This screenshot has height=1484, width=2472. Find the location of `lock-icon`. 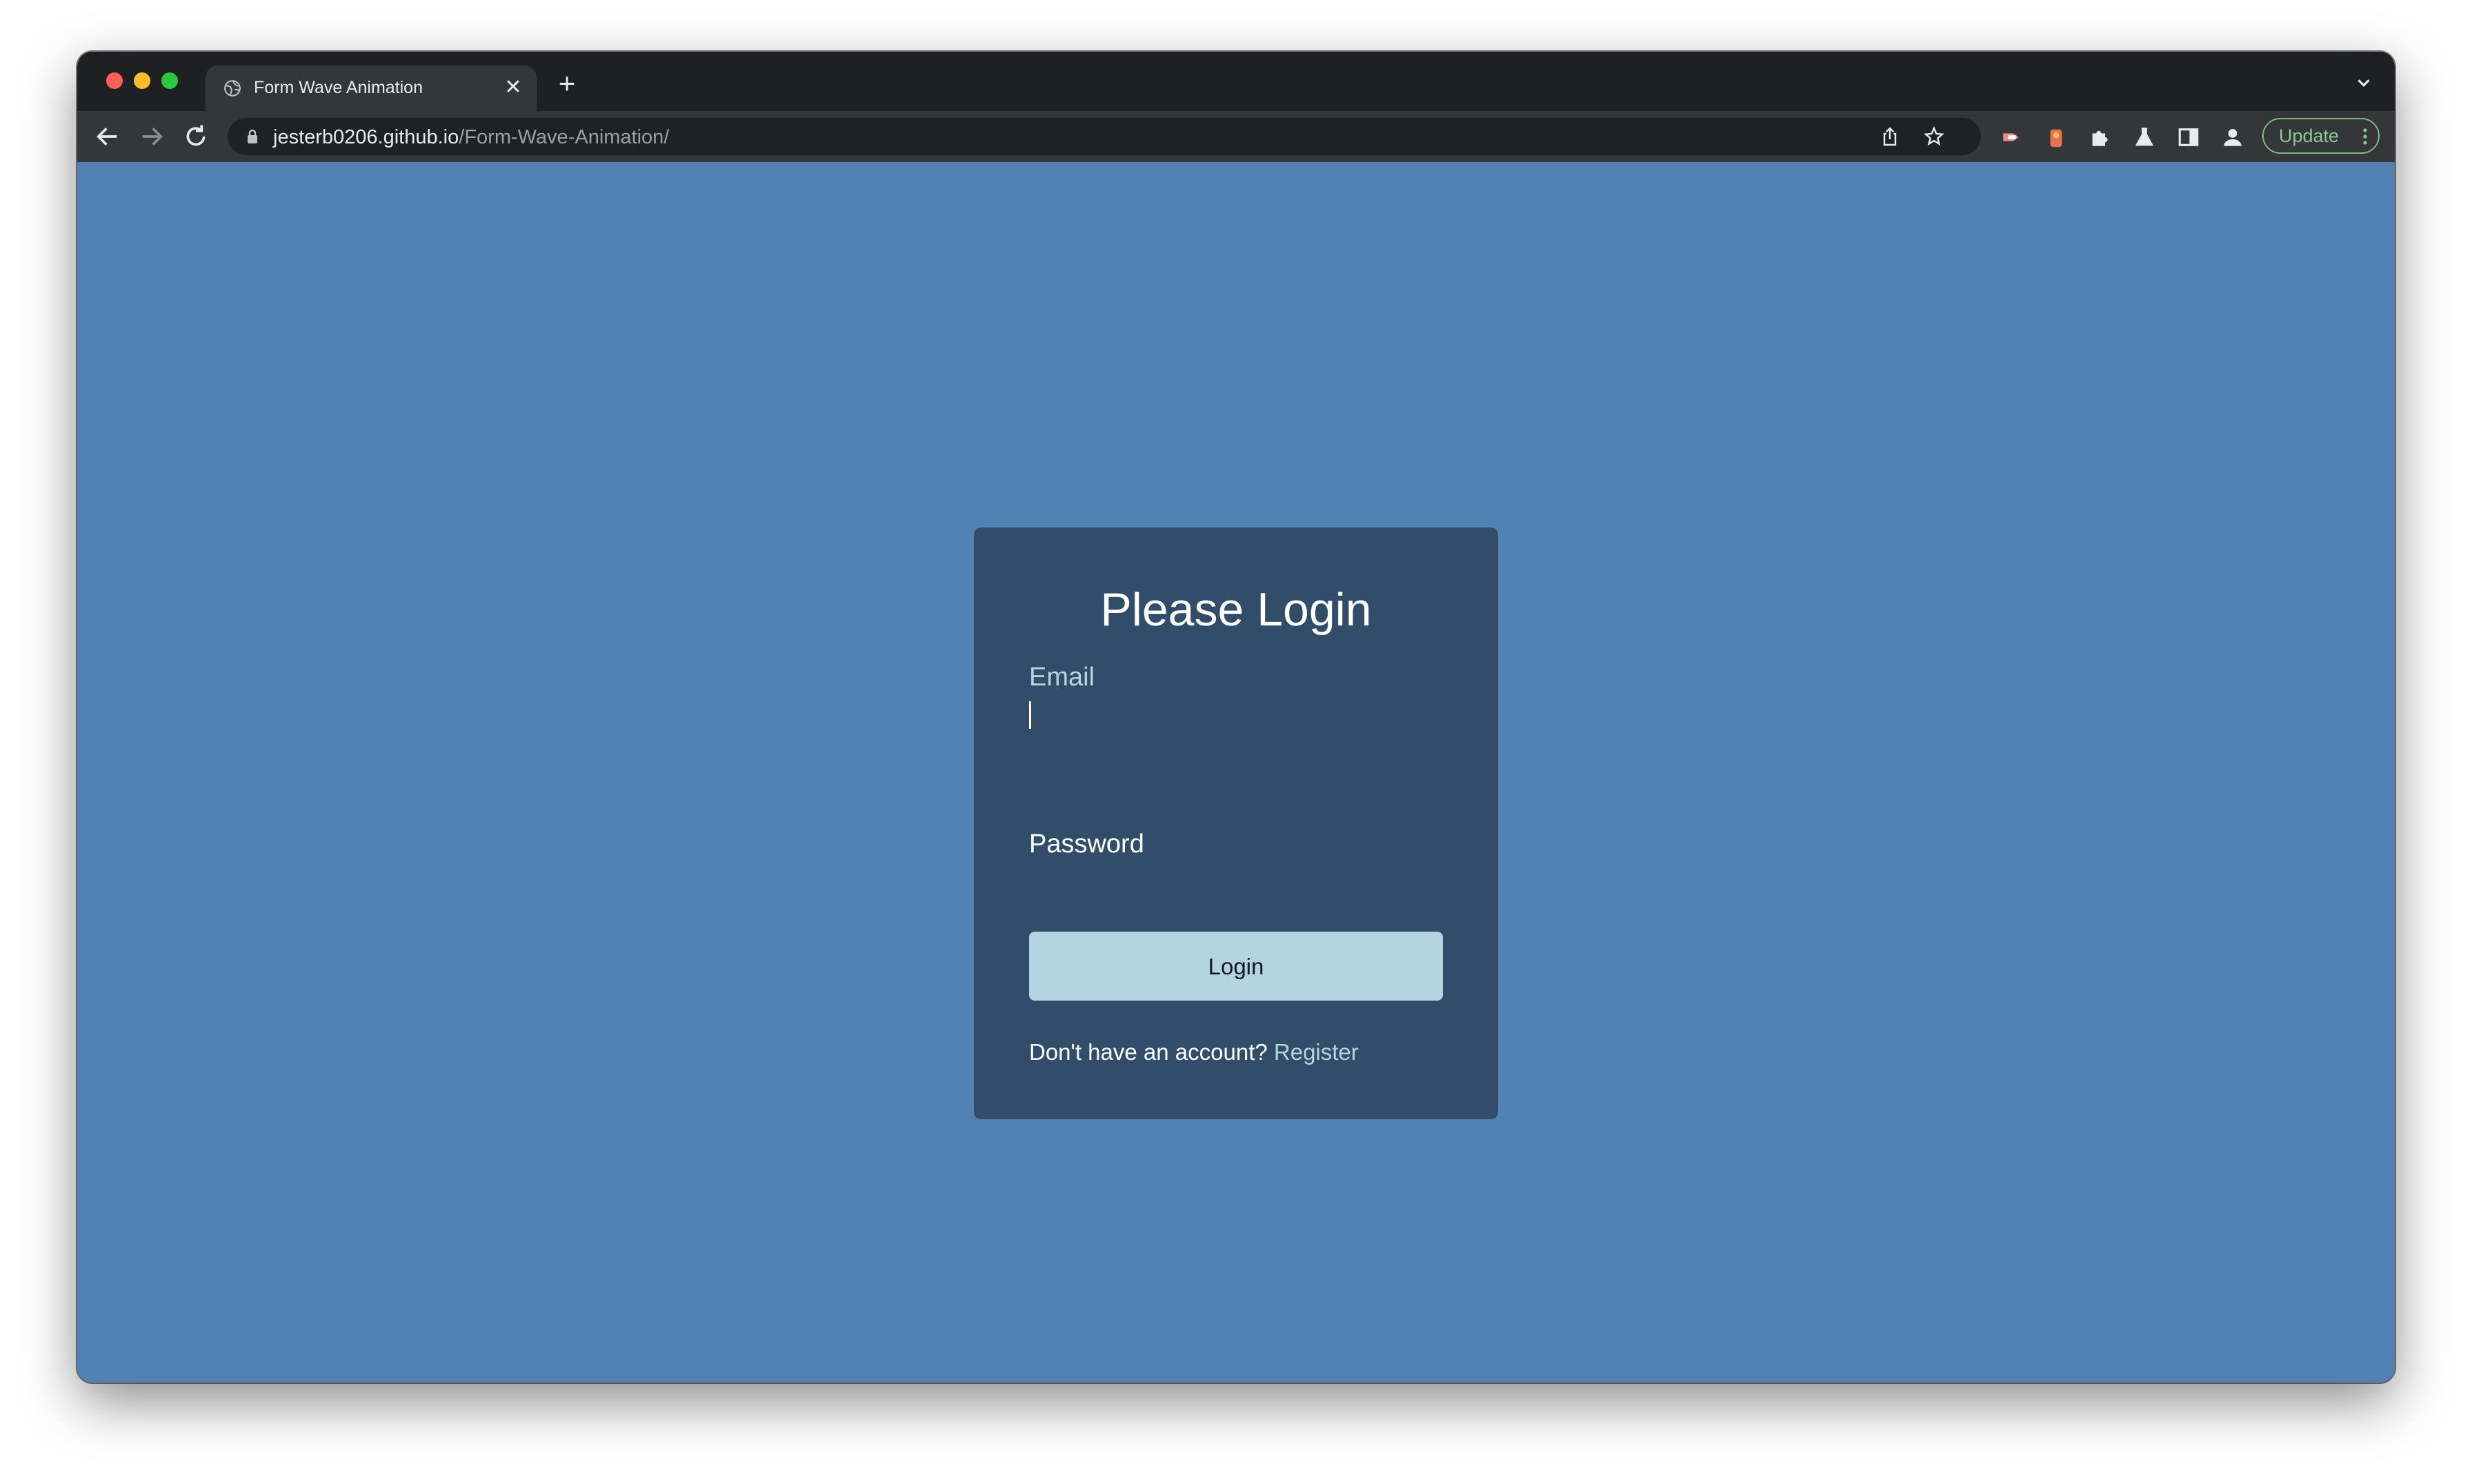

lock-icon is located at coordinates (253, 137).